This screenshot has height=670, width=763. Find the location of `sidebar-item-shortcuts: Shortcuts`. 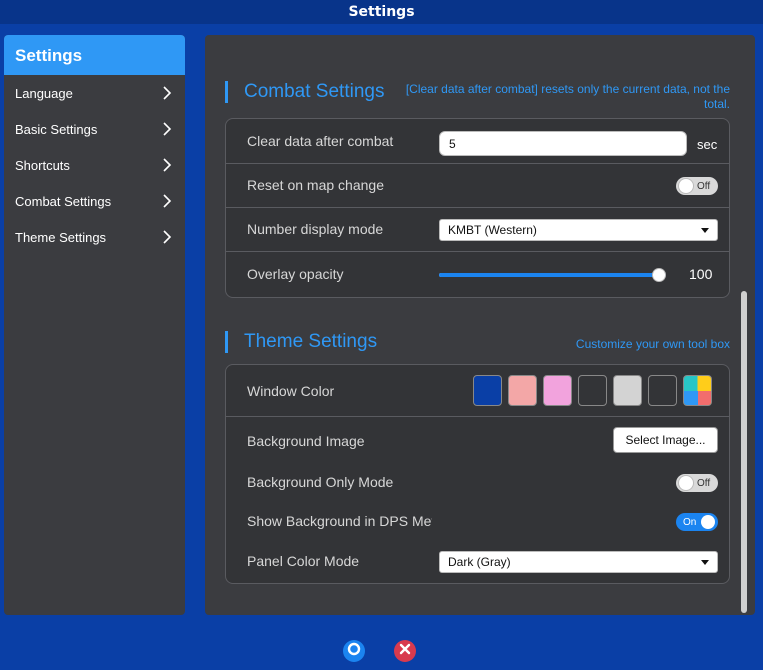

sidebar-item-shortcuts: Shortcuts is located at coordinates (94, 165).